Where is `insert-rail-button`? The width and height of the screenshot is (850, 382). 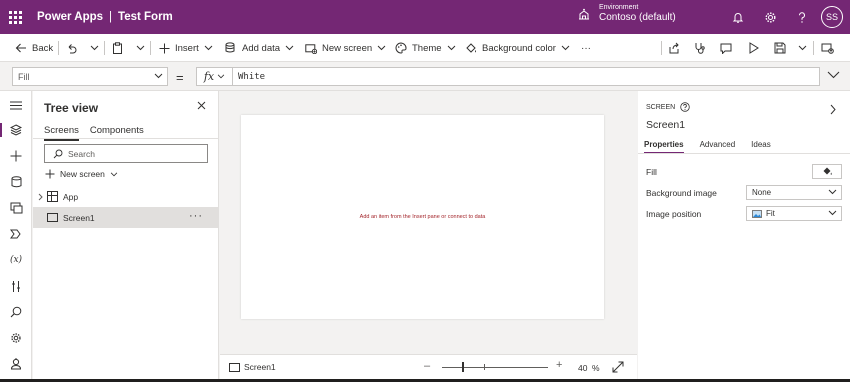
insert-rail-button is located at coordinates (16, 156).